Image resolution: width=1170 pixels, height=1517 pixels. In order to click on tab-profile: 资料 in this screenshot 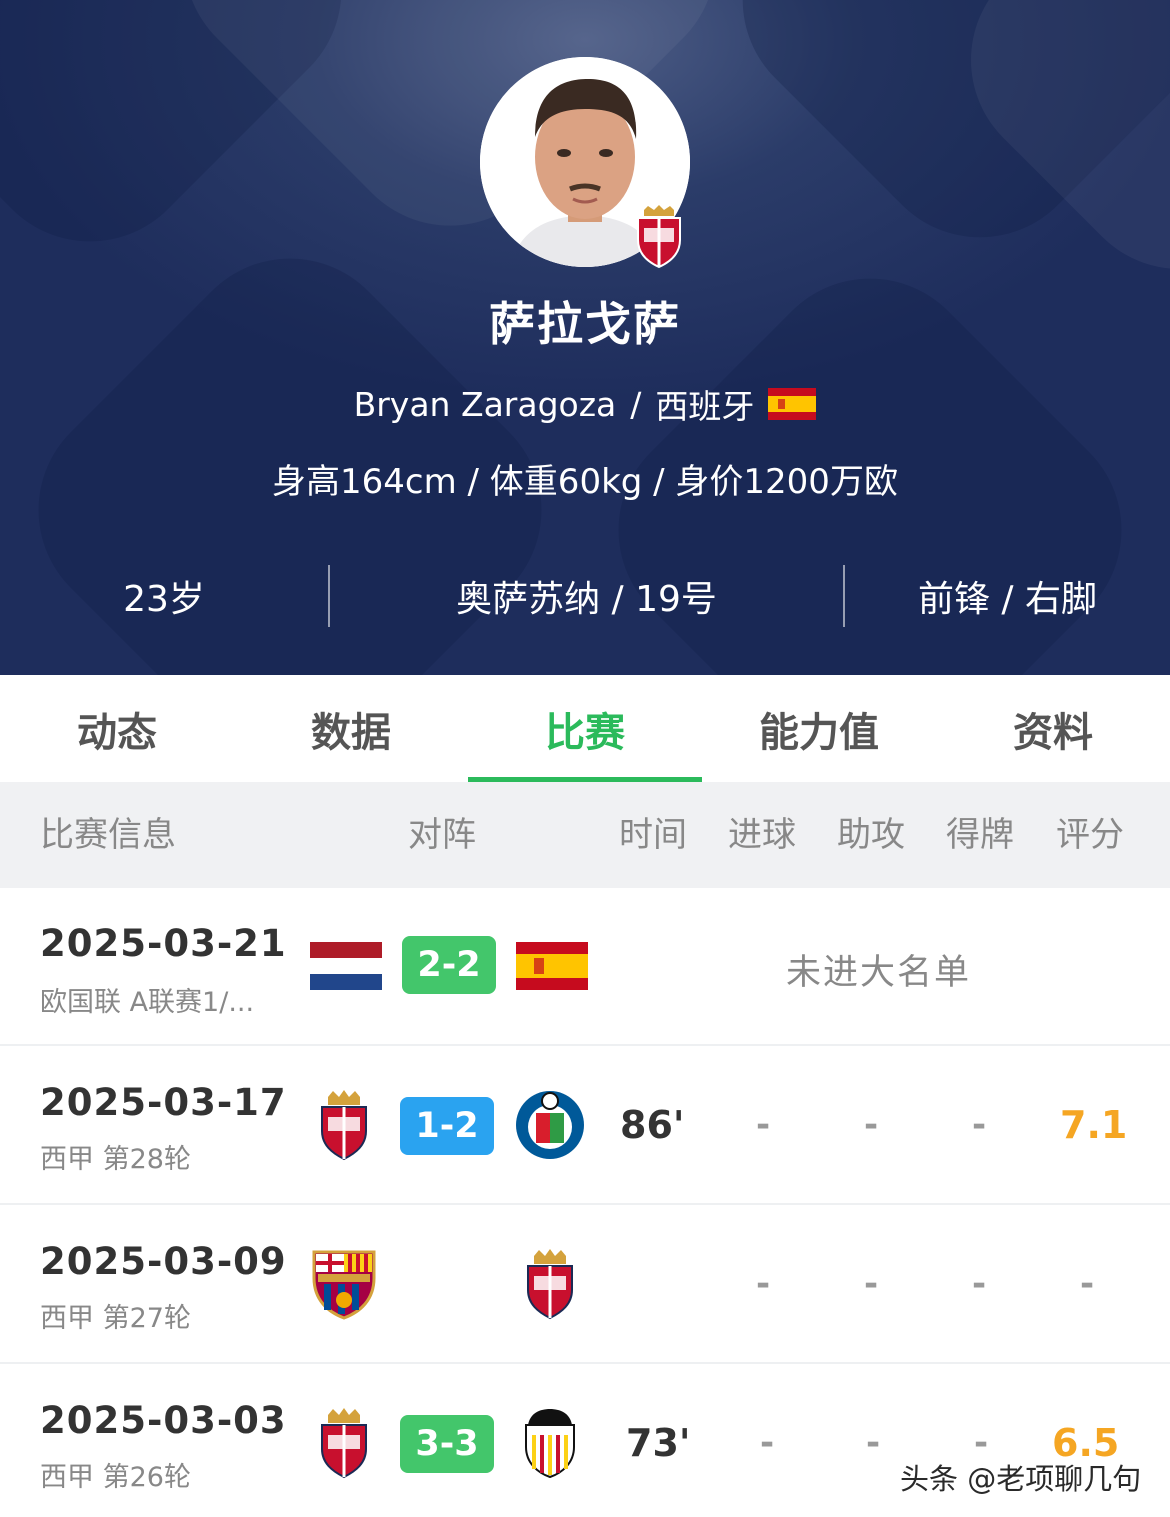, I will do `click(1053, 728)`.